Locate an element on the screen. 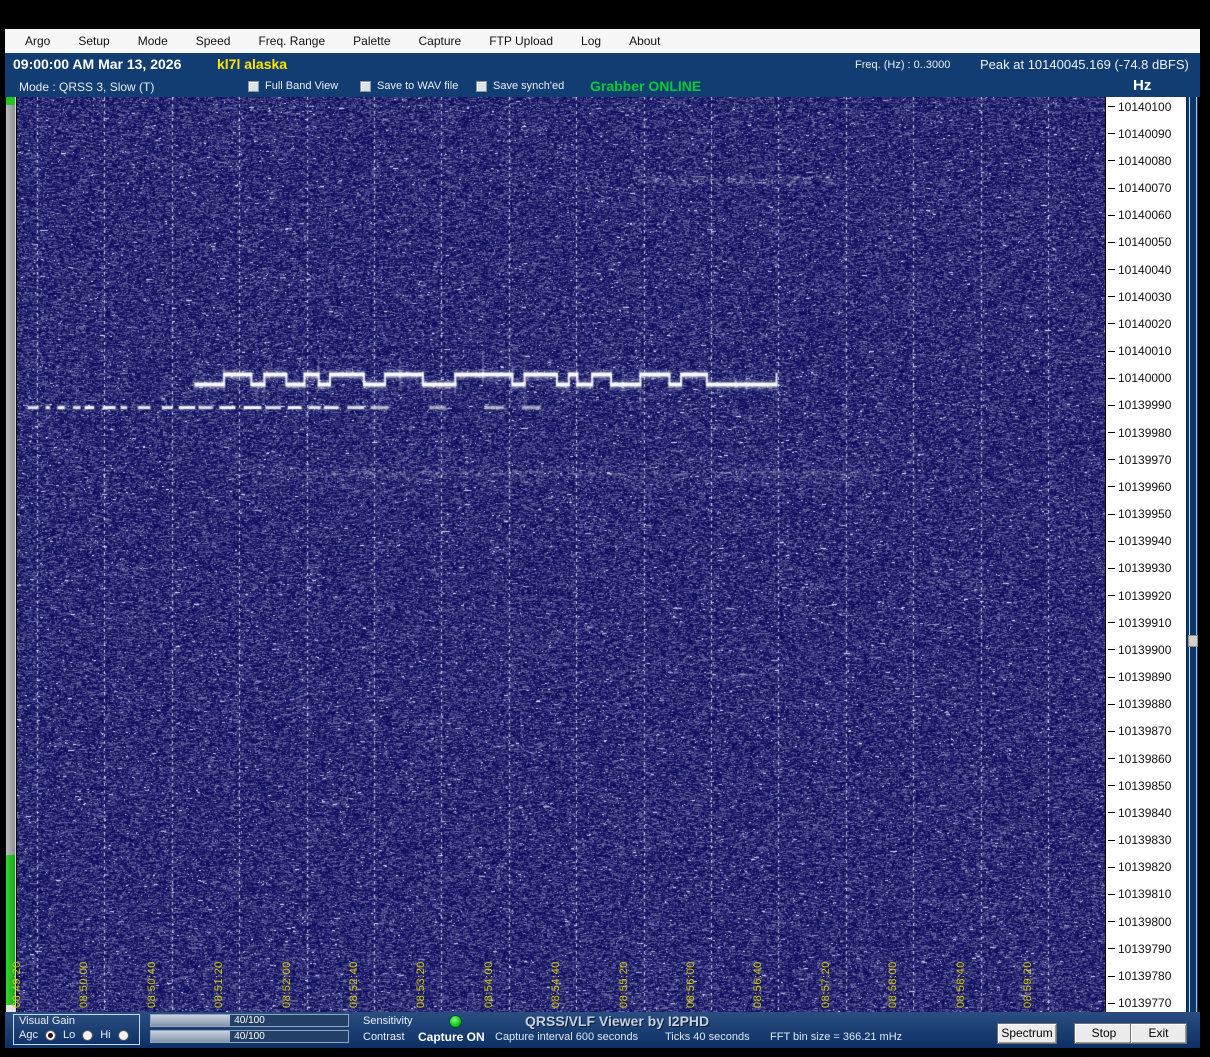 The height and width of the screenshot is (1057, 1210). peak-readout: Peak at 10140045.169 (-74.8 dBFS) is located at coordinates (1084, 64).